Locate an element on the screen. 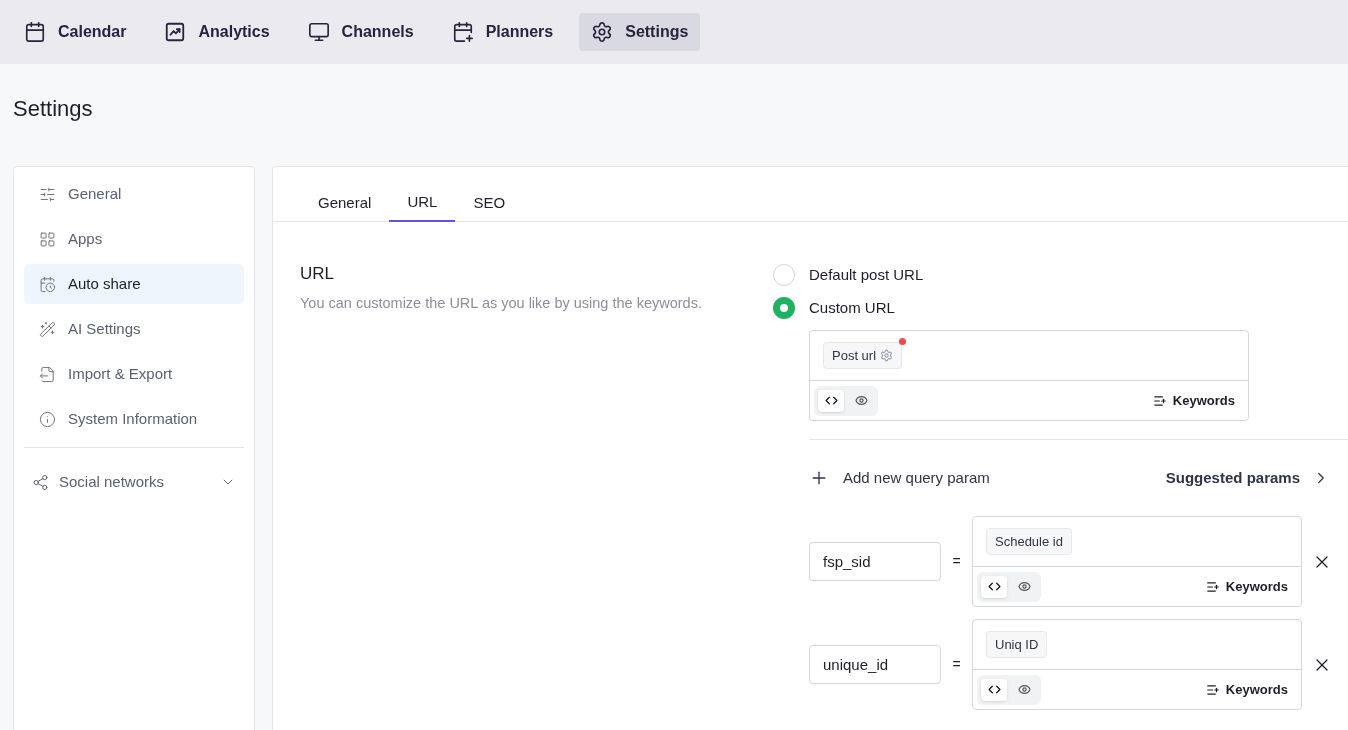  keyword-editor: Post url Keywords is located at coordinates (1029, 375).